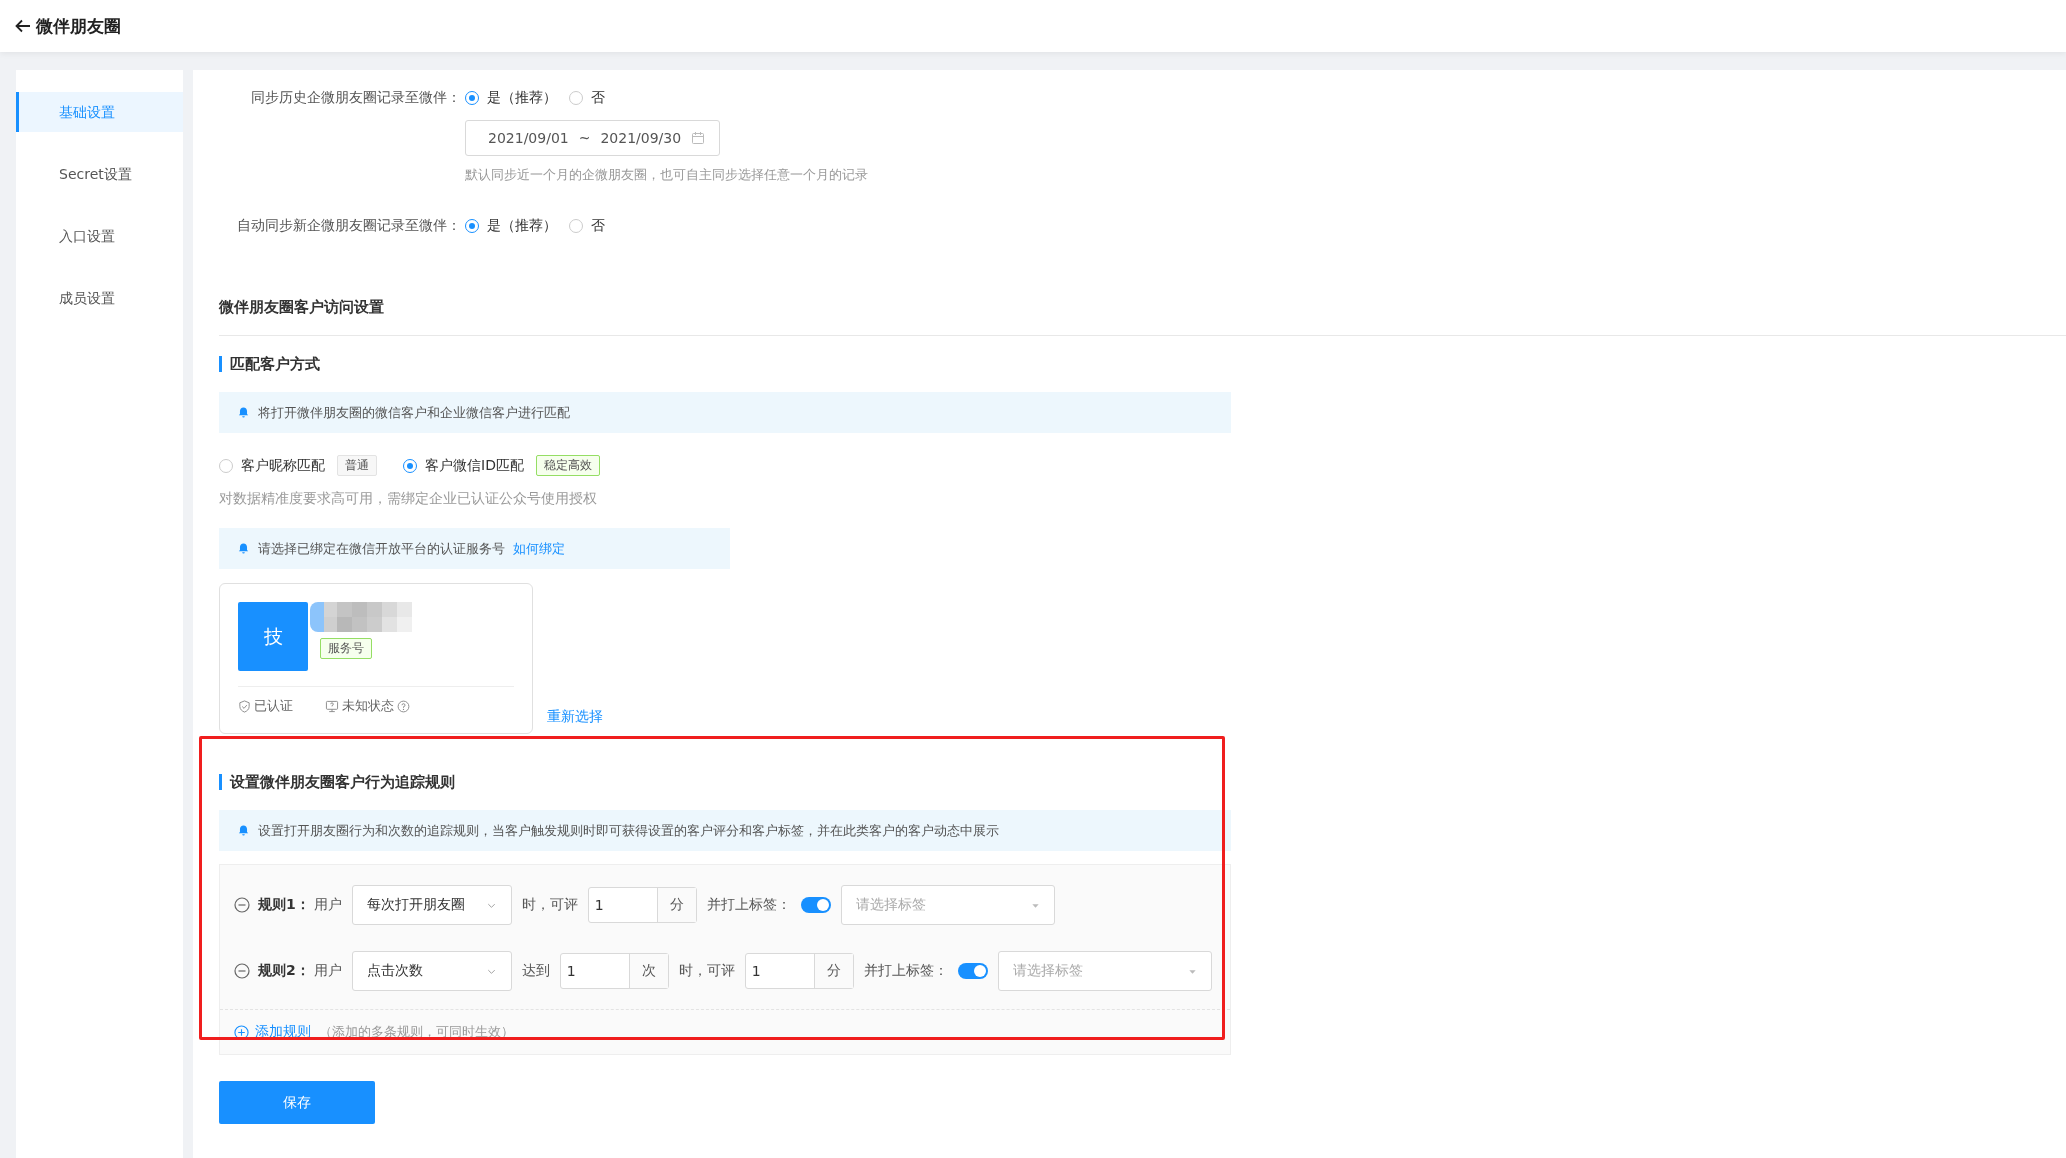  What do you see at coordinates (431, 905) in the screenshot?
I see `dropdown: 每次打开朋友圈` at bounding box center [431, 905].